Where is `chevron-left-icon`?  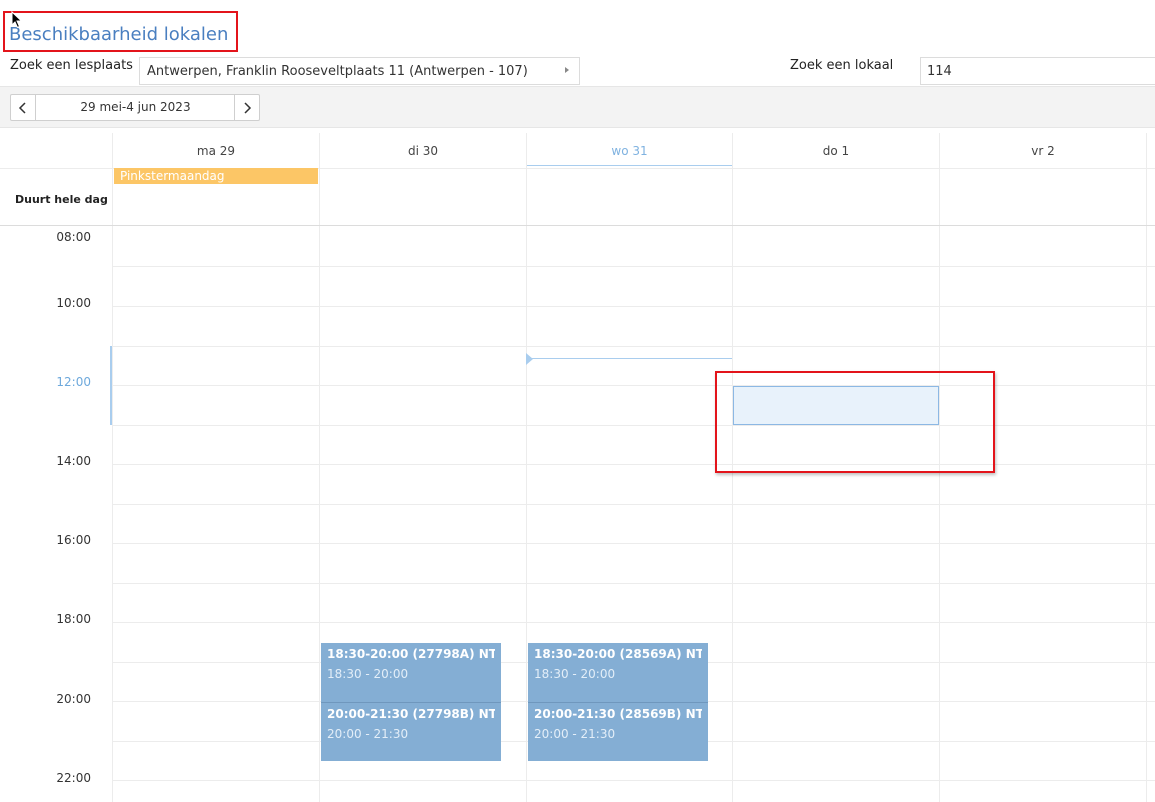
chevron-left-icon is located at coordinates (22, 107).